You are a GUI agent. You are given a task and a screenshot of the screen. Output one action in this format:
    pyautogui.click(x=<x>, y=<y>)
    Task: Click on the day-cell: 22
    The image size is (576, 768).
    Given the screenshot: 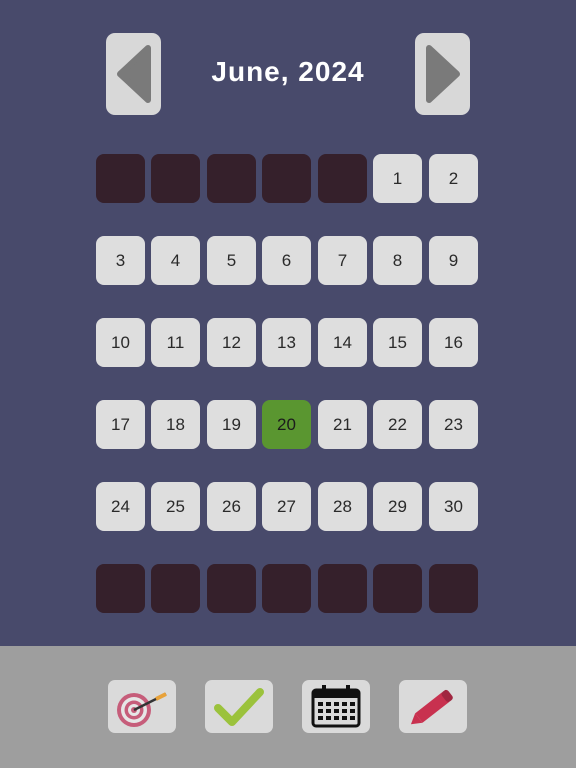 What is the action you would take?
    pyautogui.click(x=397, y=424)
    